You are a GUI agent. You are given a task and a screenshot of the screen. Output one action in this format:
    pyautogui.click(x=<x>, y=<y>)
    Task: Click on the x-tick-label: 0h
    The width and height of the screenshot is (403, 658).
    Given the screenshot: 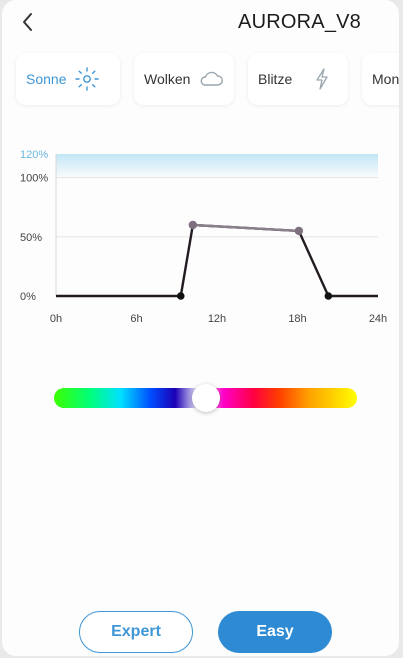 What is the action you would take?
    pyautogui.click(x=56, y=319)
    